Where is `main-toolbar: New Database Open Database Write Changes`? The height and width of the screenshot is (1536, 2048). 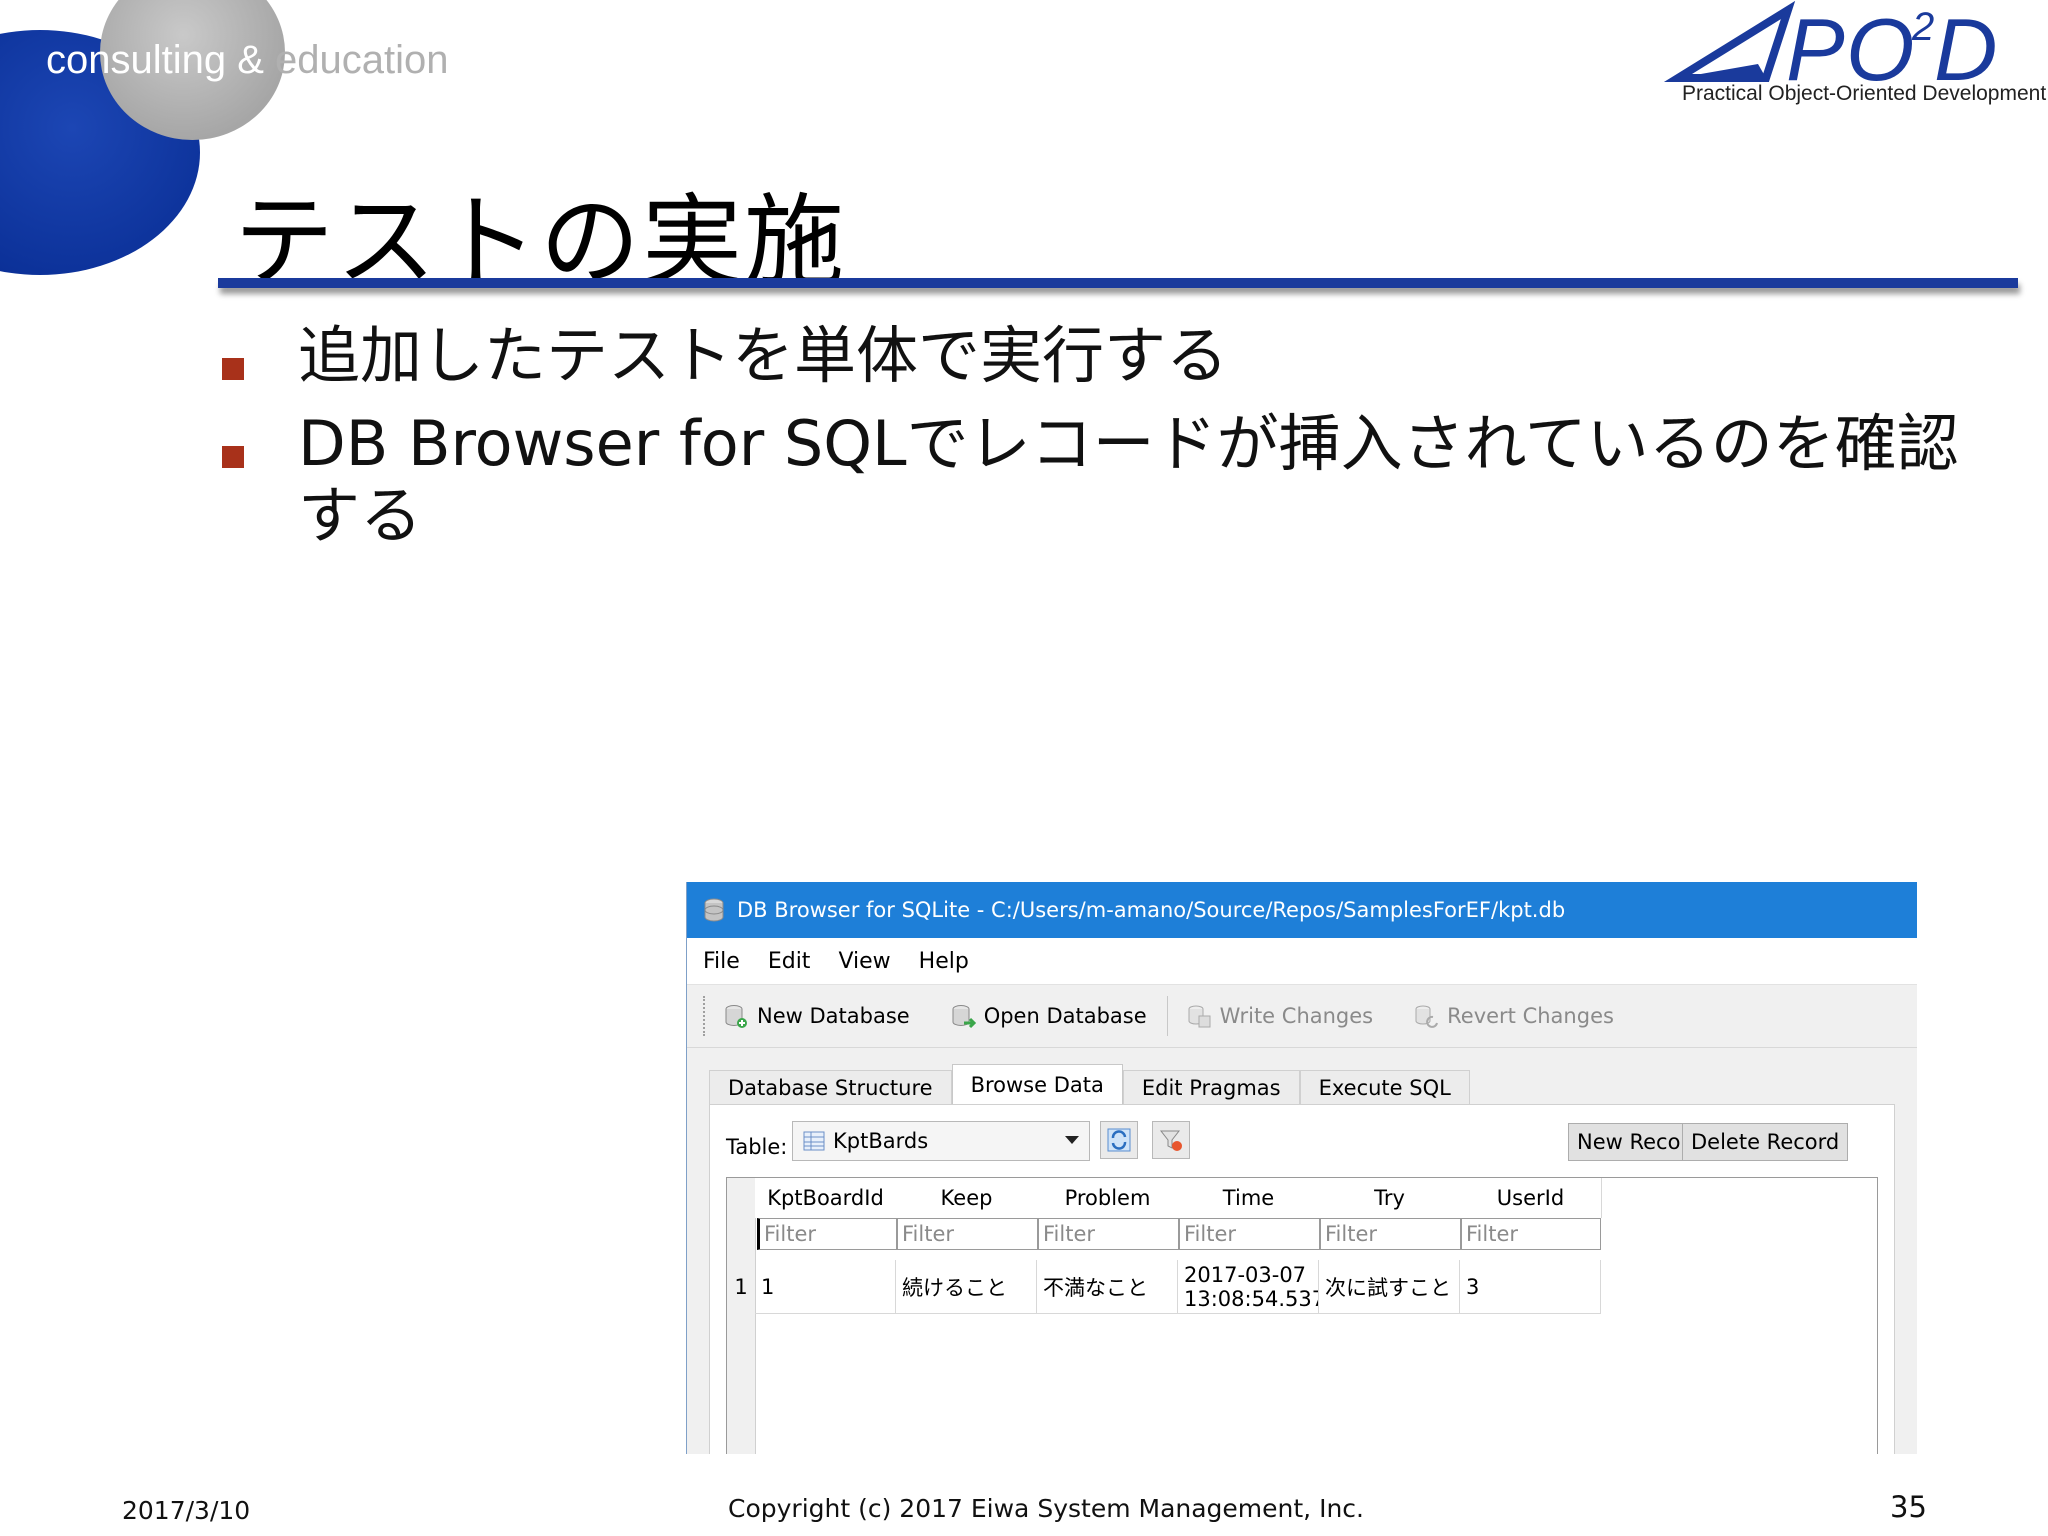
main-toolbar: New Database Open Database Write Changes is located at coordinates (1302, 1016).